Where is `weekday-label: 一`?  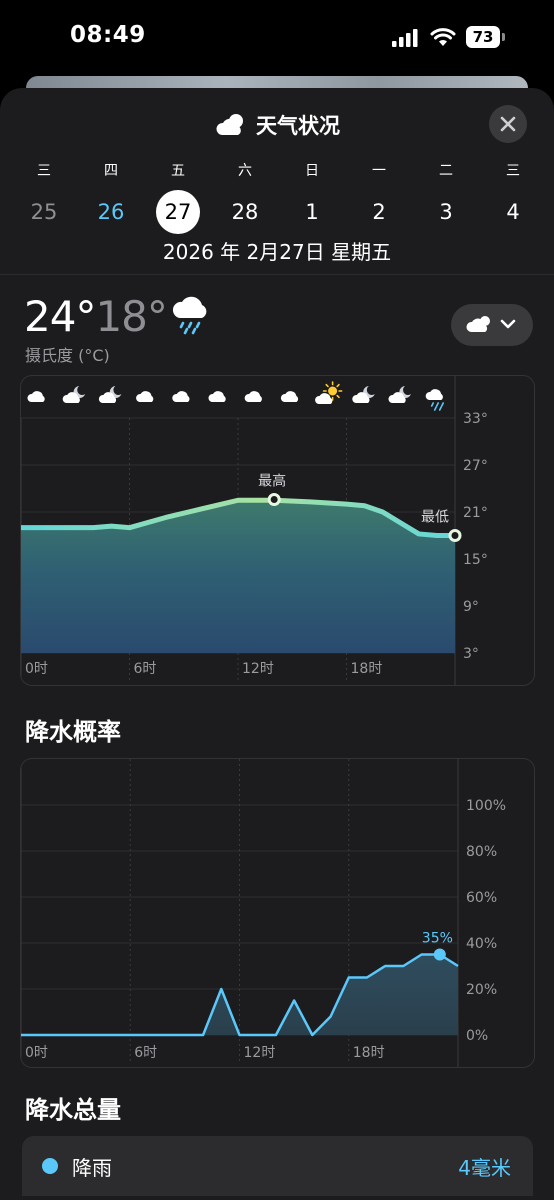 weekday-label: 一 is located at coordinates (379, 171).